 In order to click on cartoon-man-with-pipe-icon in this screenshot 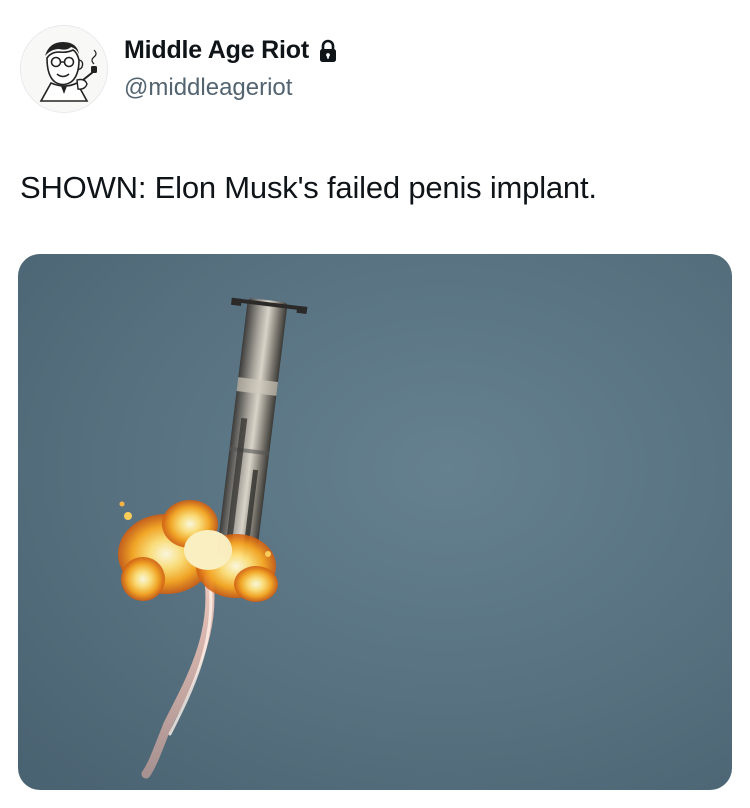, I will do `click(64, 69)`.